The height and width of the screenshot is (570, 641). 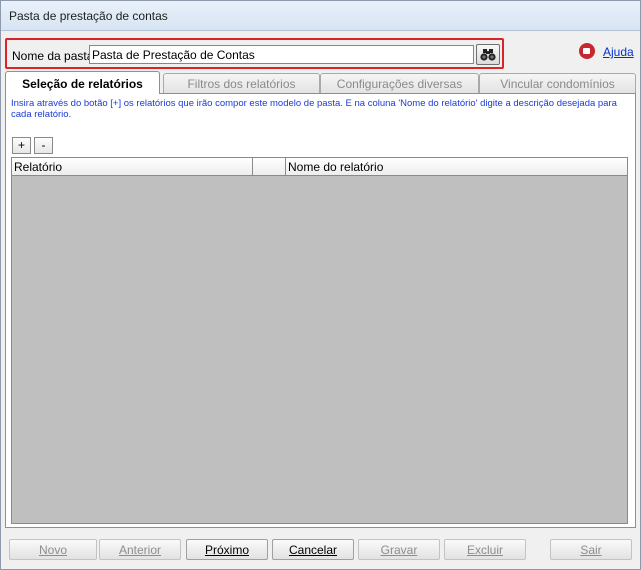 I want to click on exit-button-label: Sair, so click(x=591, y=550).